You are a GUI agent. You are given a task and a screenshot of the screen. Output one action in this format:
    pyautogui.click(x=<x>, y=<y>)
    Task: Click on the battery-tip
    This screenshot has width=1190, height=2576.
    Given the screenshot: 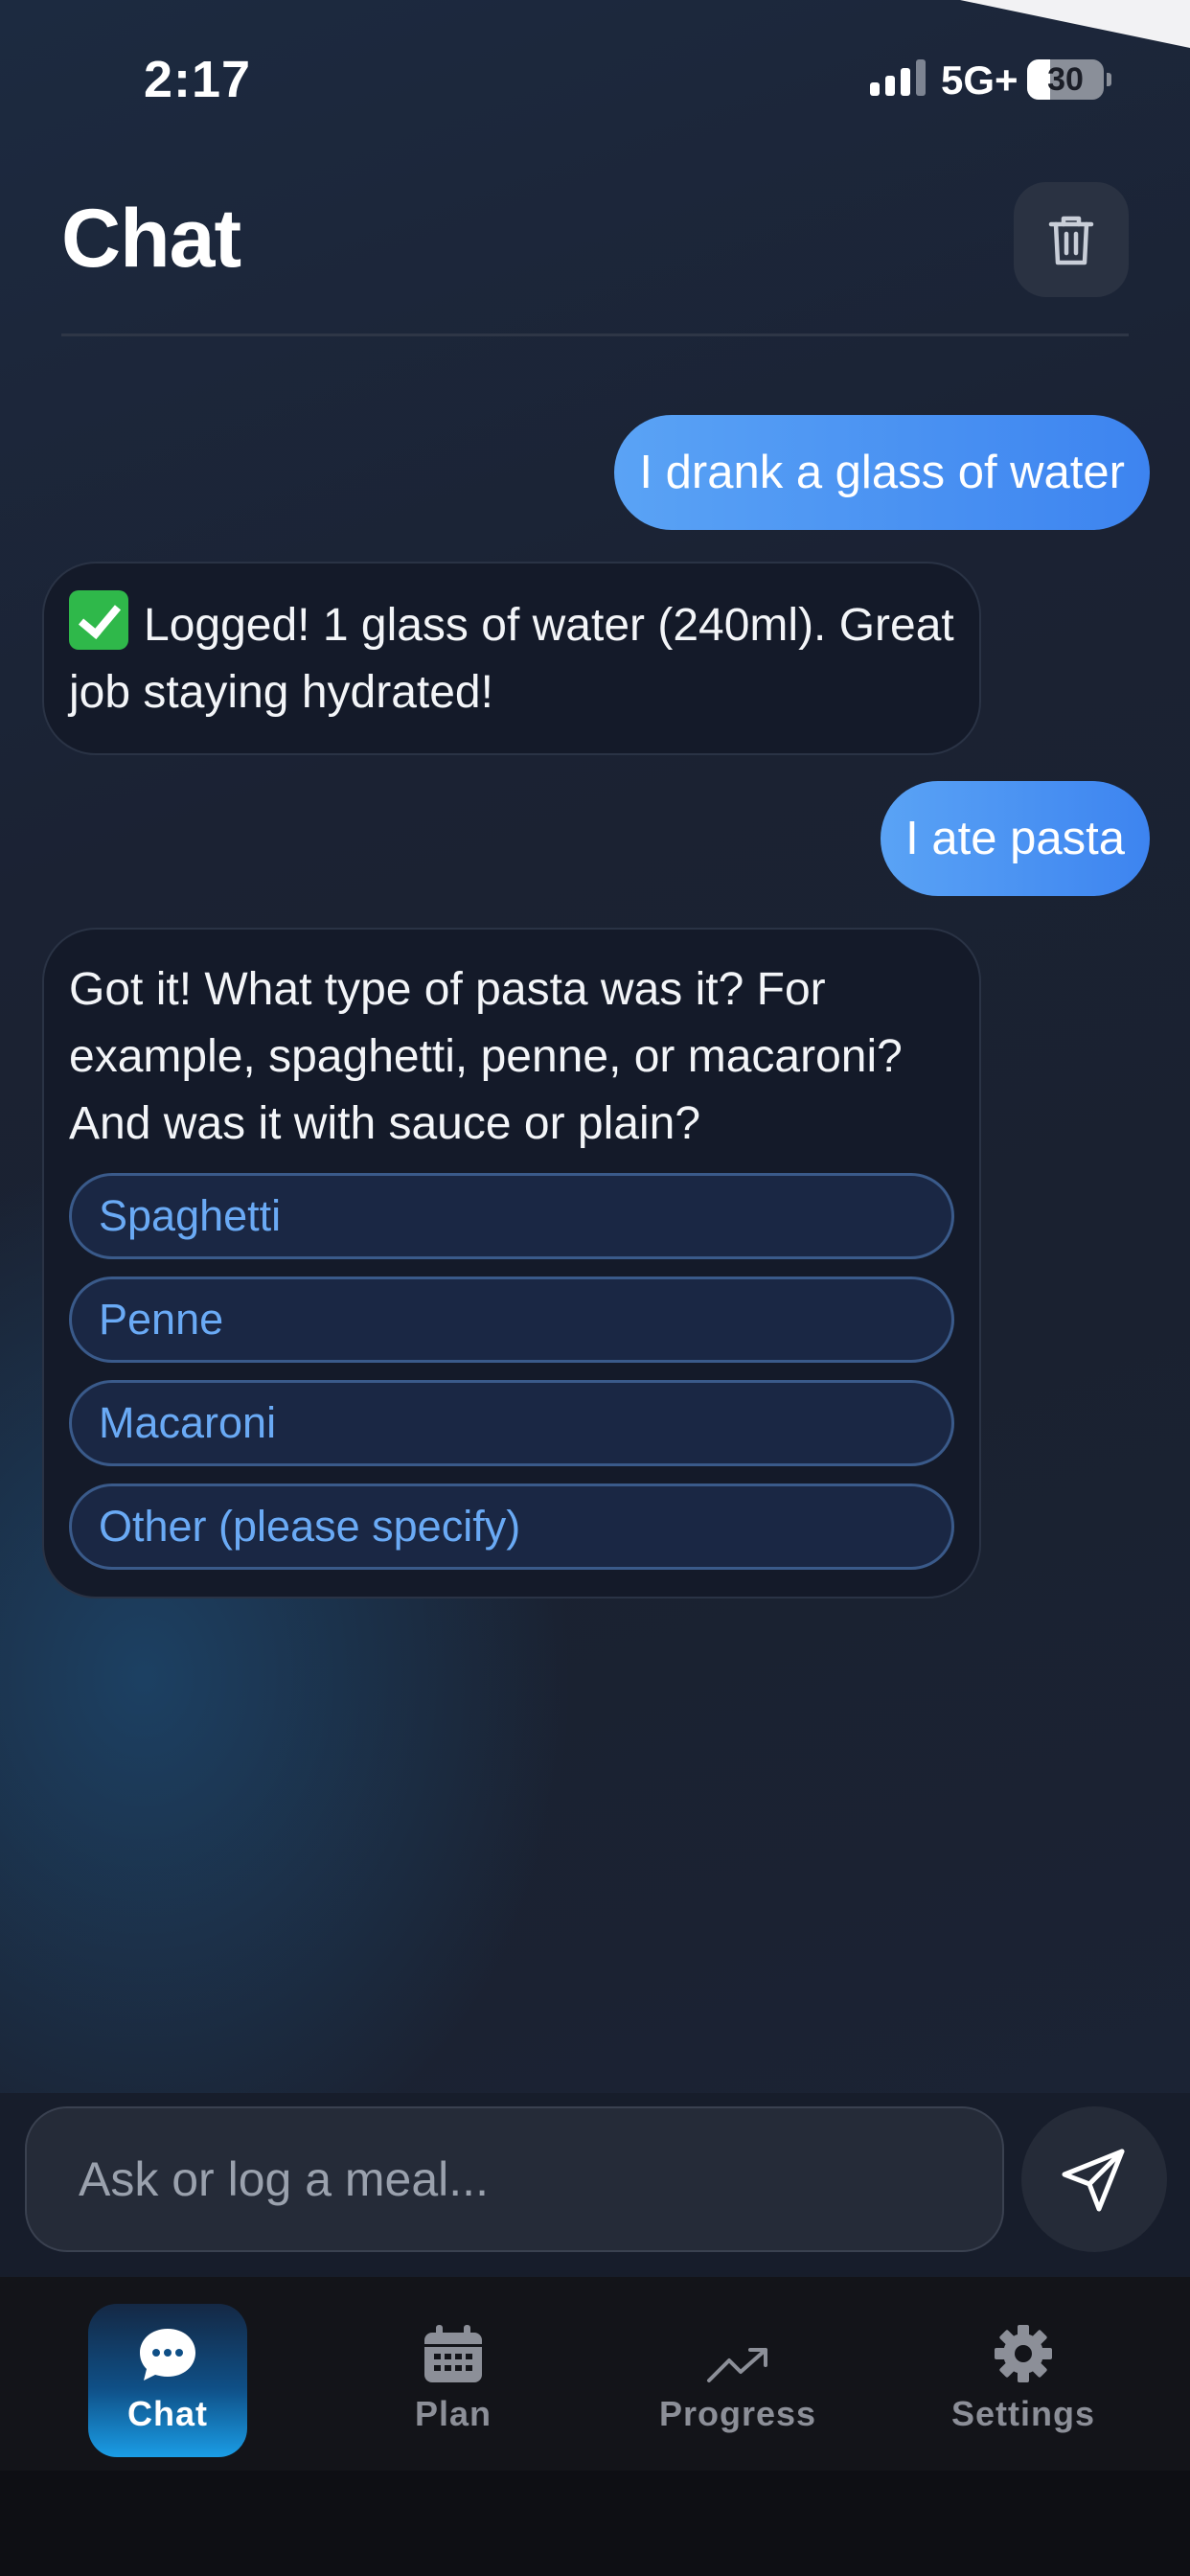 What is the action you would take?
    pyautogui.click(x=1109, y=79)
    